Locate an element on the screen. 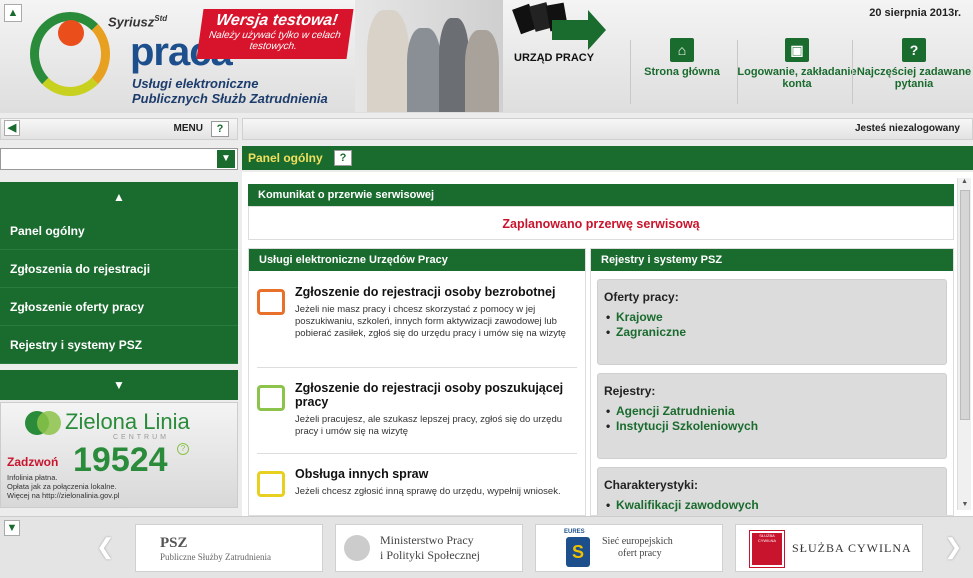 The image size is (973, 578). registry-link: Instytucji Szkoleniowych is located at coordinates (772, 426).